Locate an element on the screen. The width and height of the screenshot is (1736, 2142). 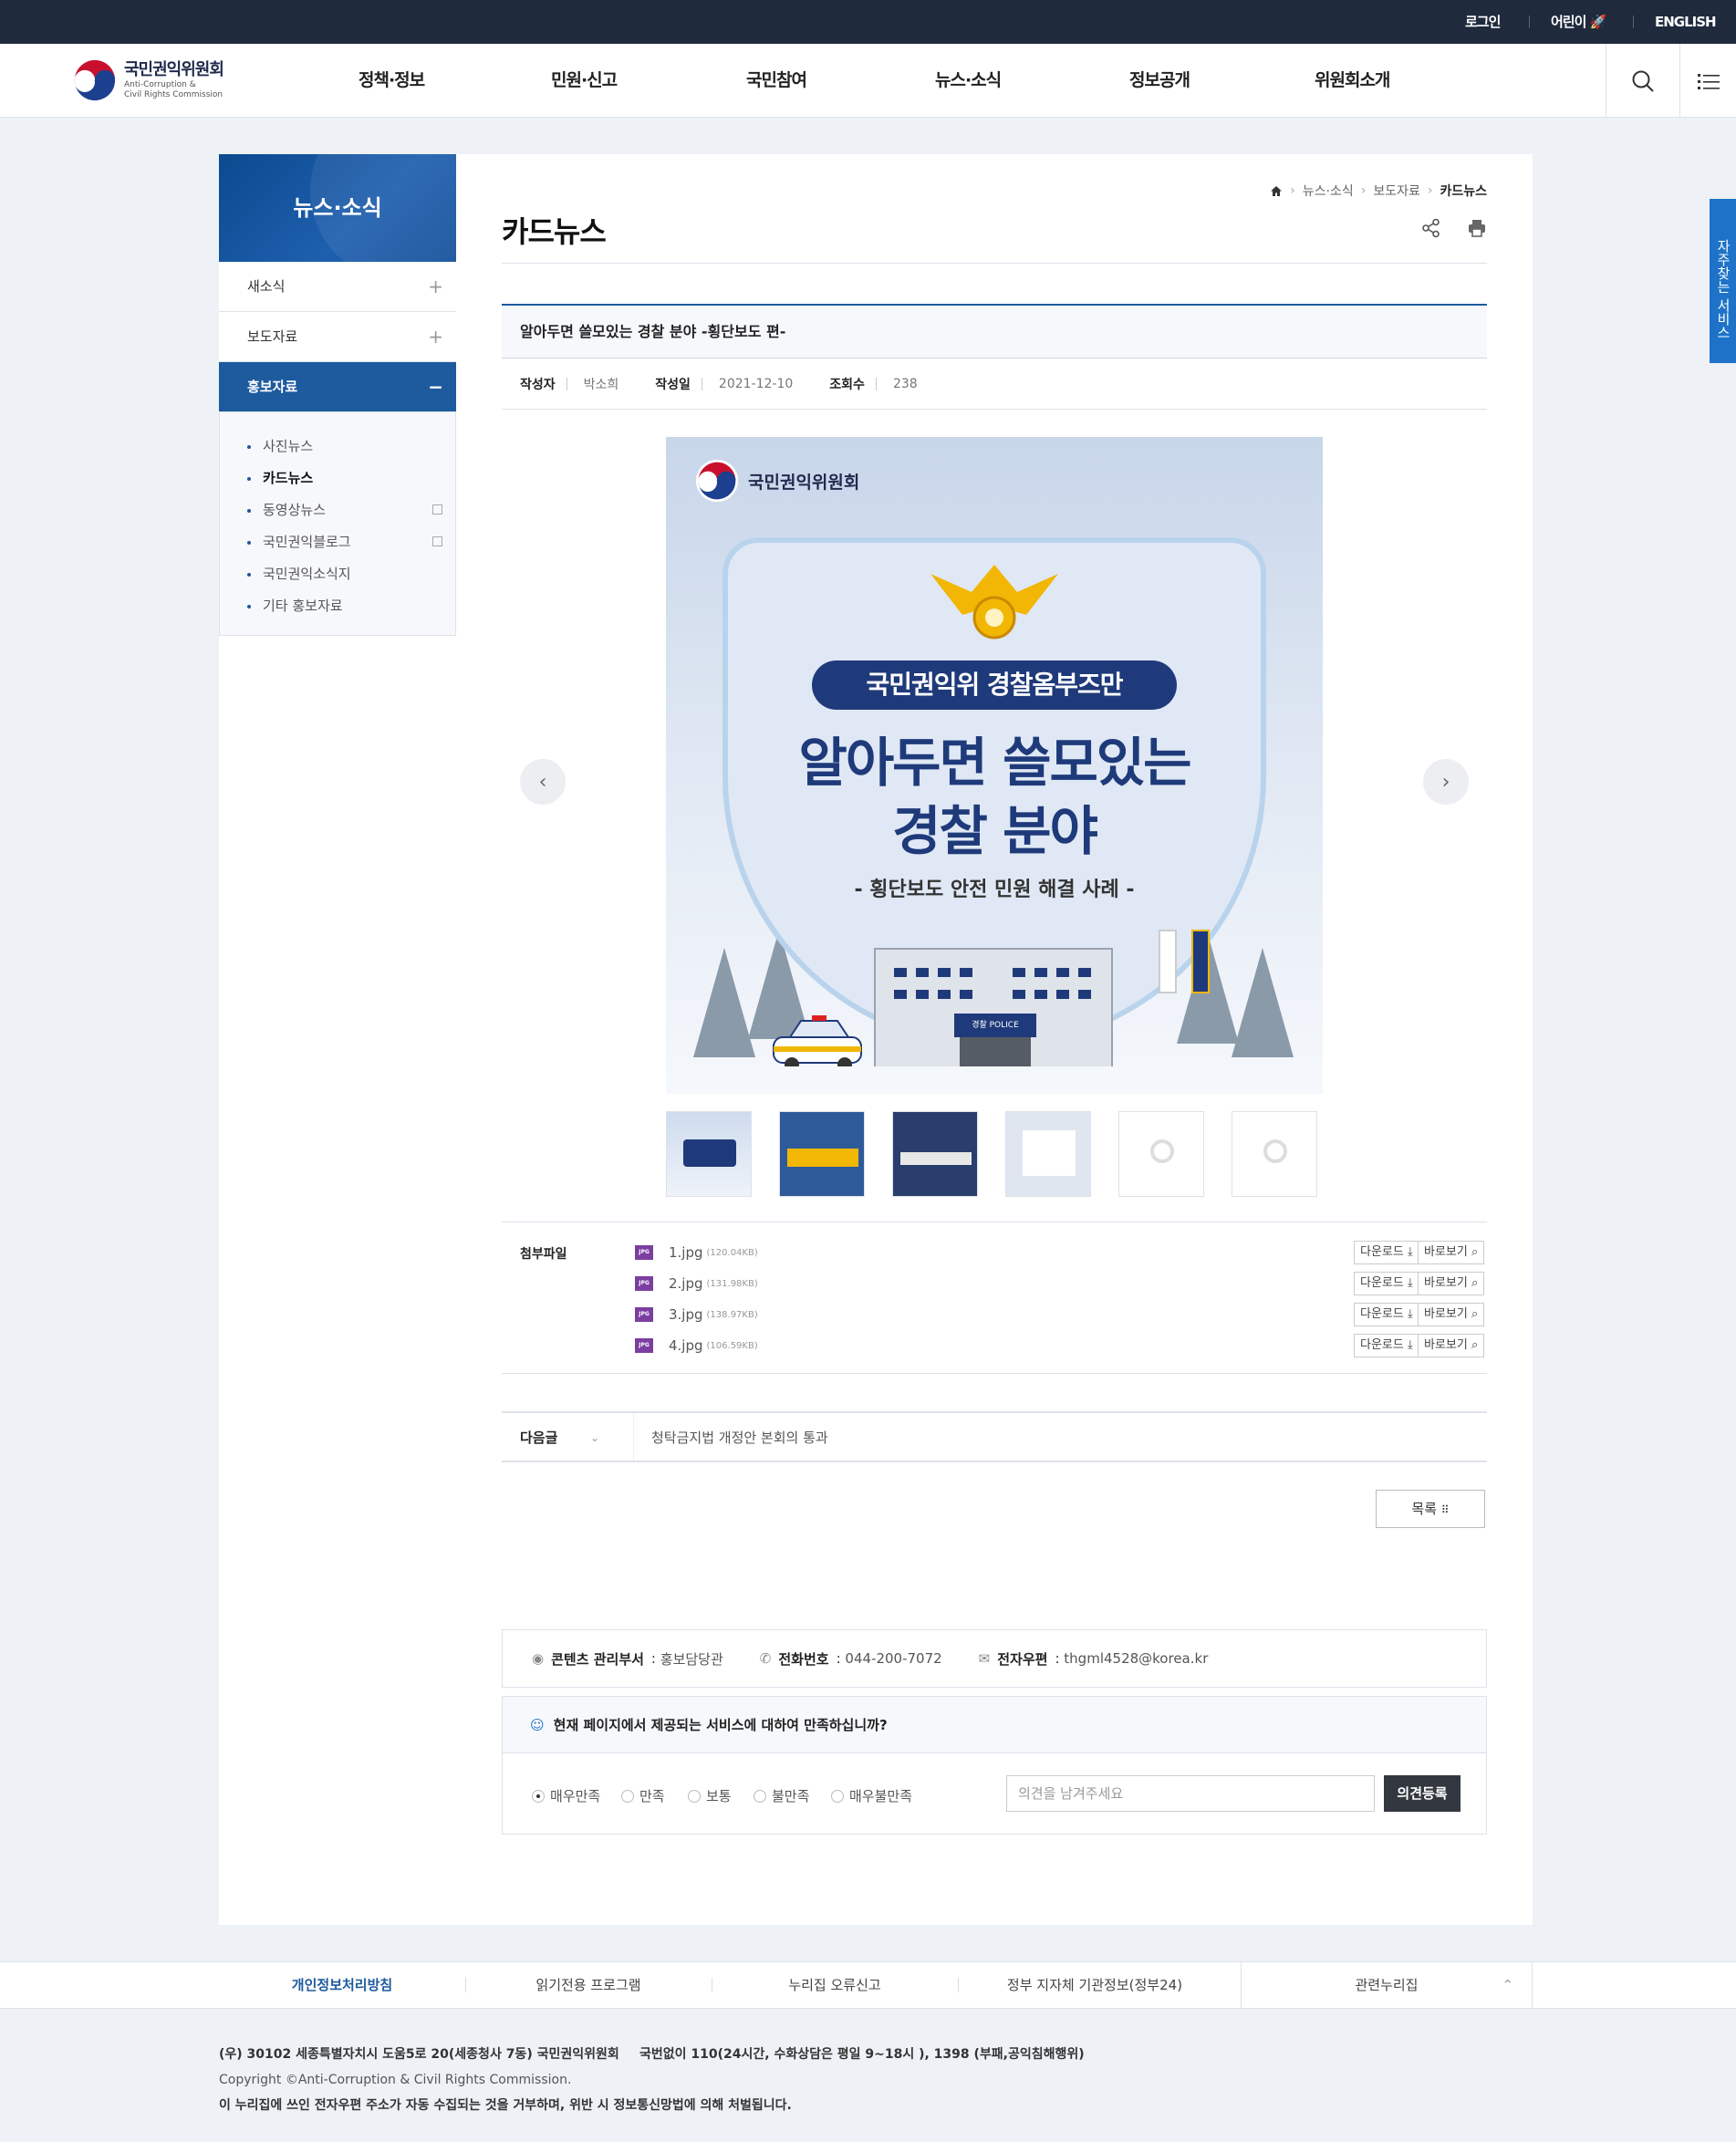
readonly-program-link: 읽기전용 프로그램 is located at coordinates (588, 1985).